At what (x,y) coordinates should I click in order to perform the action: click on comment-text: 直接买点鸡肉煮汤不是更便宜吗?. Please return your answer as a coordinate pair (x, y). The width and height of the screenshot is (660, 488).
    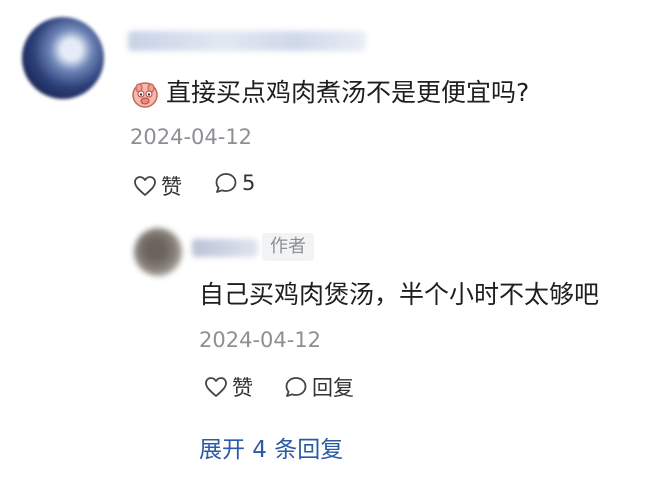
    Looking at the image, I should click on (348, 92).